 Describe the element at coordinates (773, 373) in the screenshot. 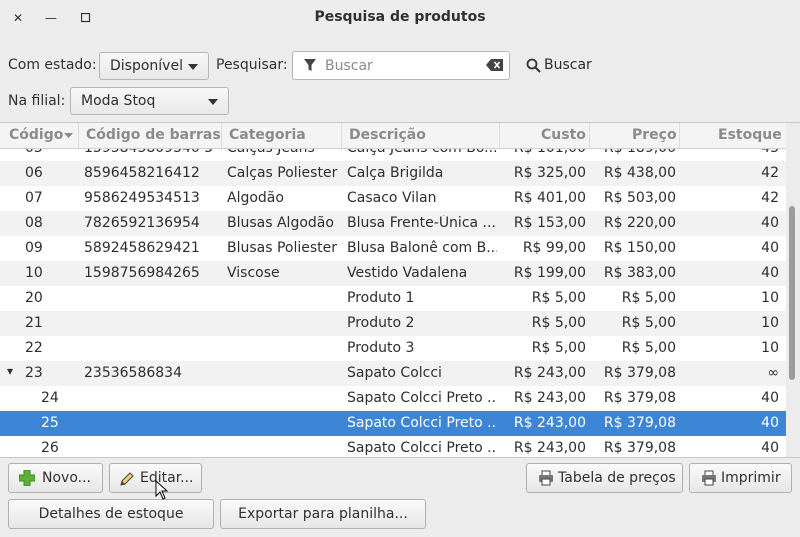

I see `cell-estoque: ∞` at that location.